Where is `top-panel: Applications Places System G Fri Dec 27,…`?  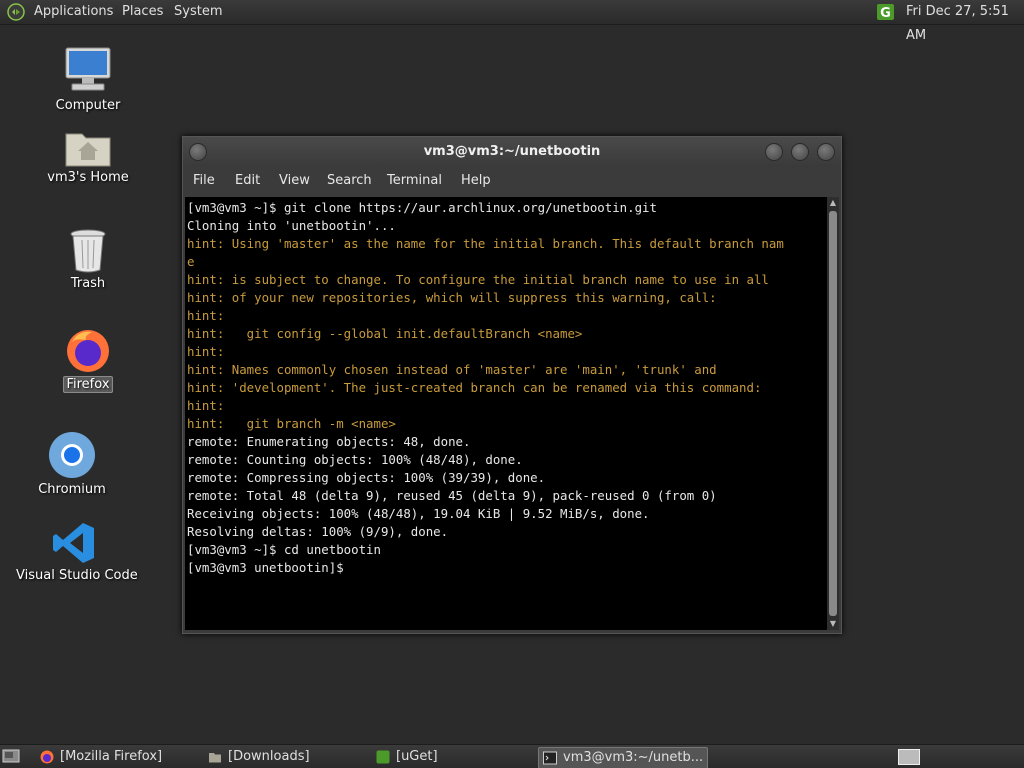 top-panel: Applications Places System G Fri Dec 27,… is located at coordinates (512, 21).